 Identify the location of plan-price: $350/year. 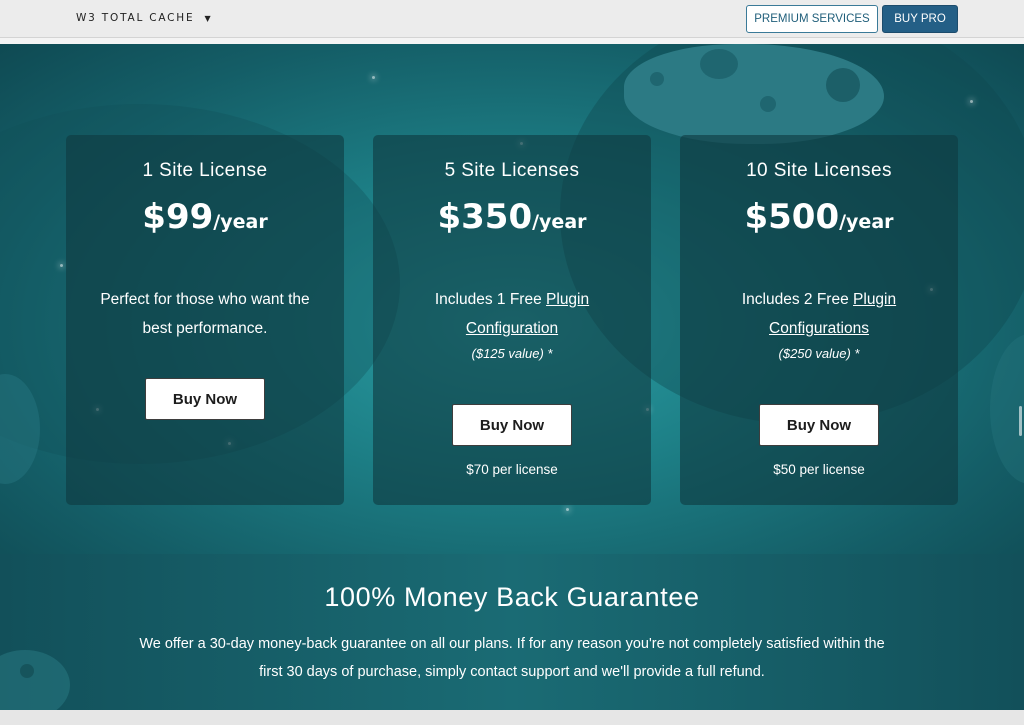
(512, 217).